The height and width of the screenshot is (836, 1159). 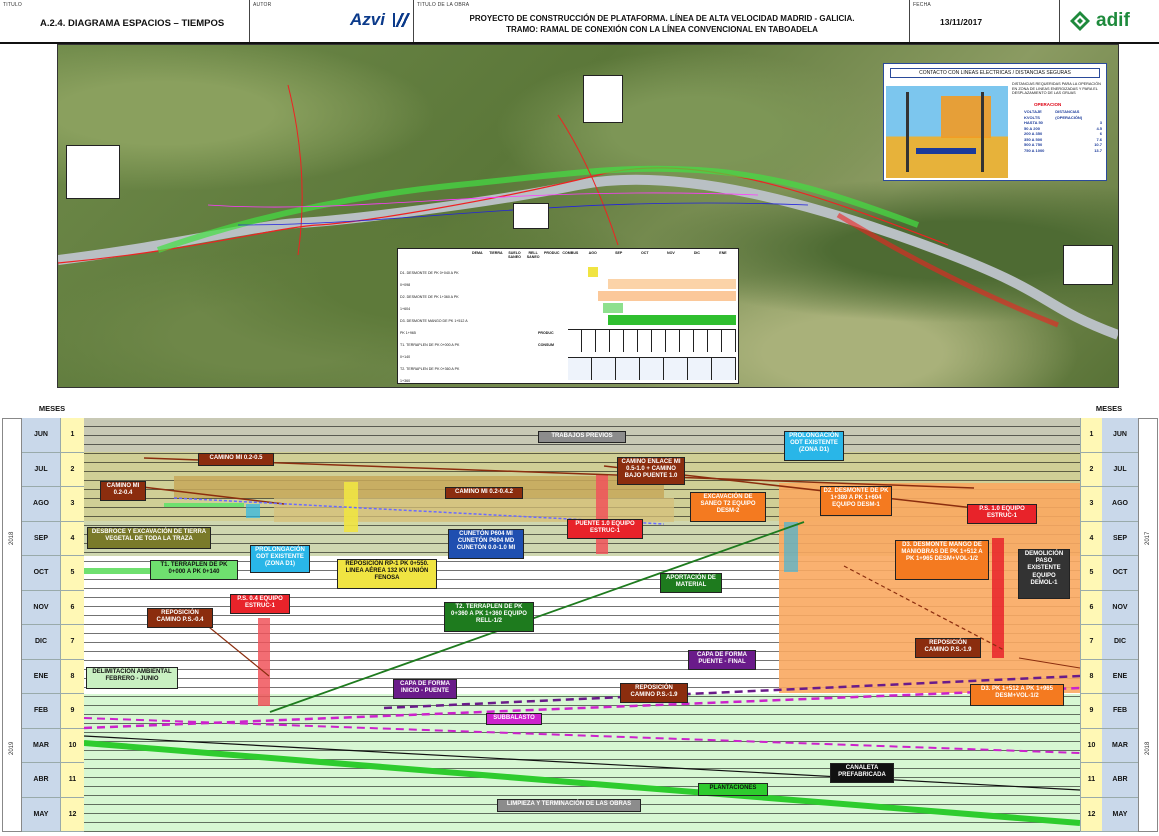 What do you see at coordinates (72, 573) in the screenshot?
I see `month-number-left: 5` at bounding box center [72, 573].